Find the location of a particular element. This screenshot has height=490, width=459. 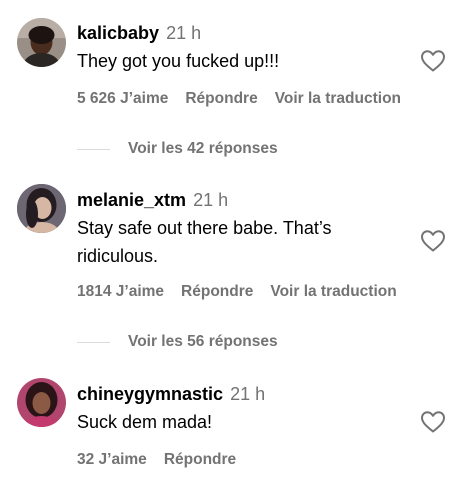

comment-text: They got you fucked up!!! is located at coordinates (178, 61).